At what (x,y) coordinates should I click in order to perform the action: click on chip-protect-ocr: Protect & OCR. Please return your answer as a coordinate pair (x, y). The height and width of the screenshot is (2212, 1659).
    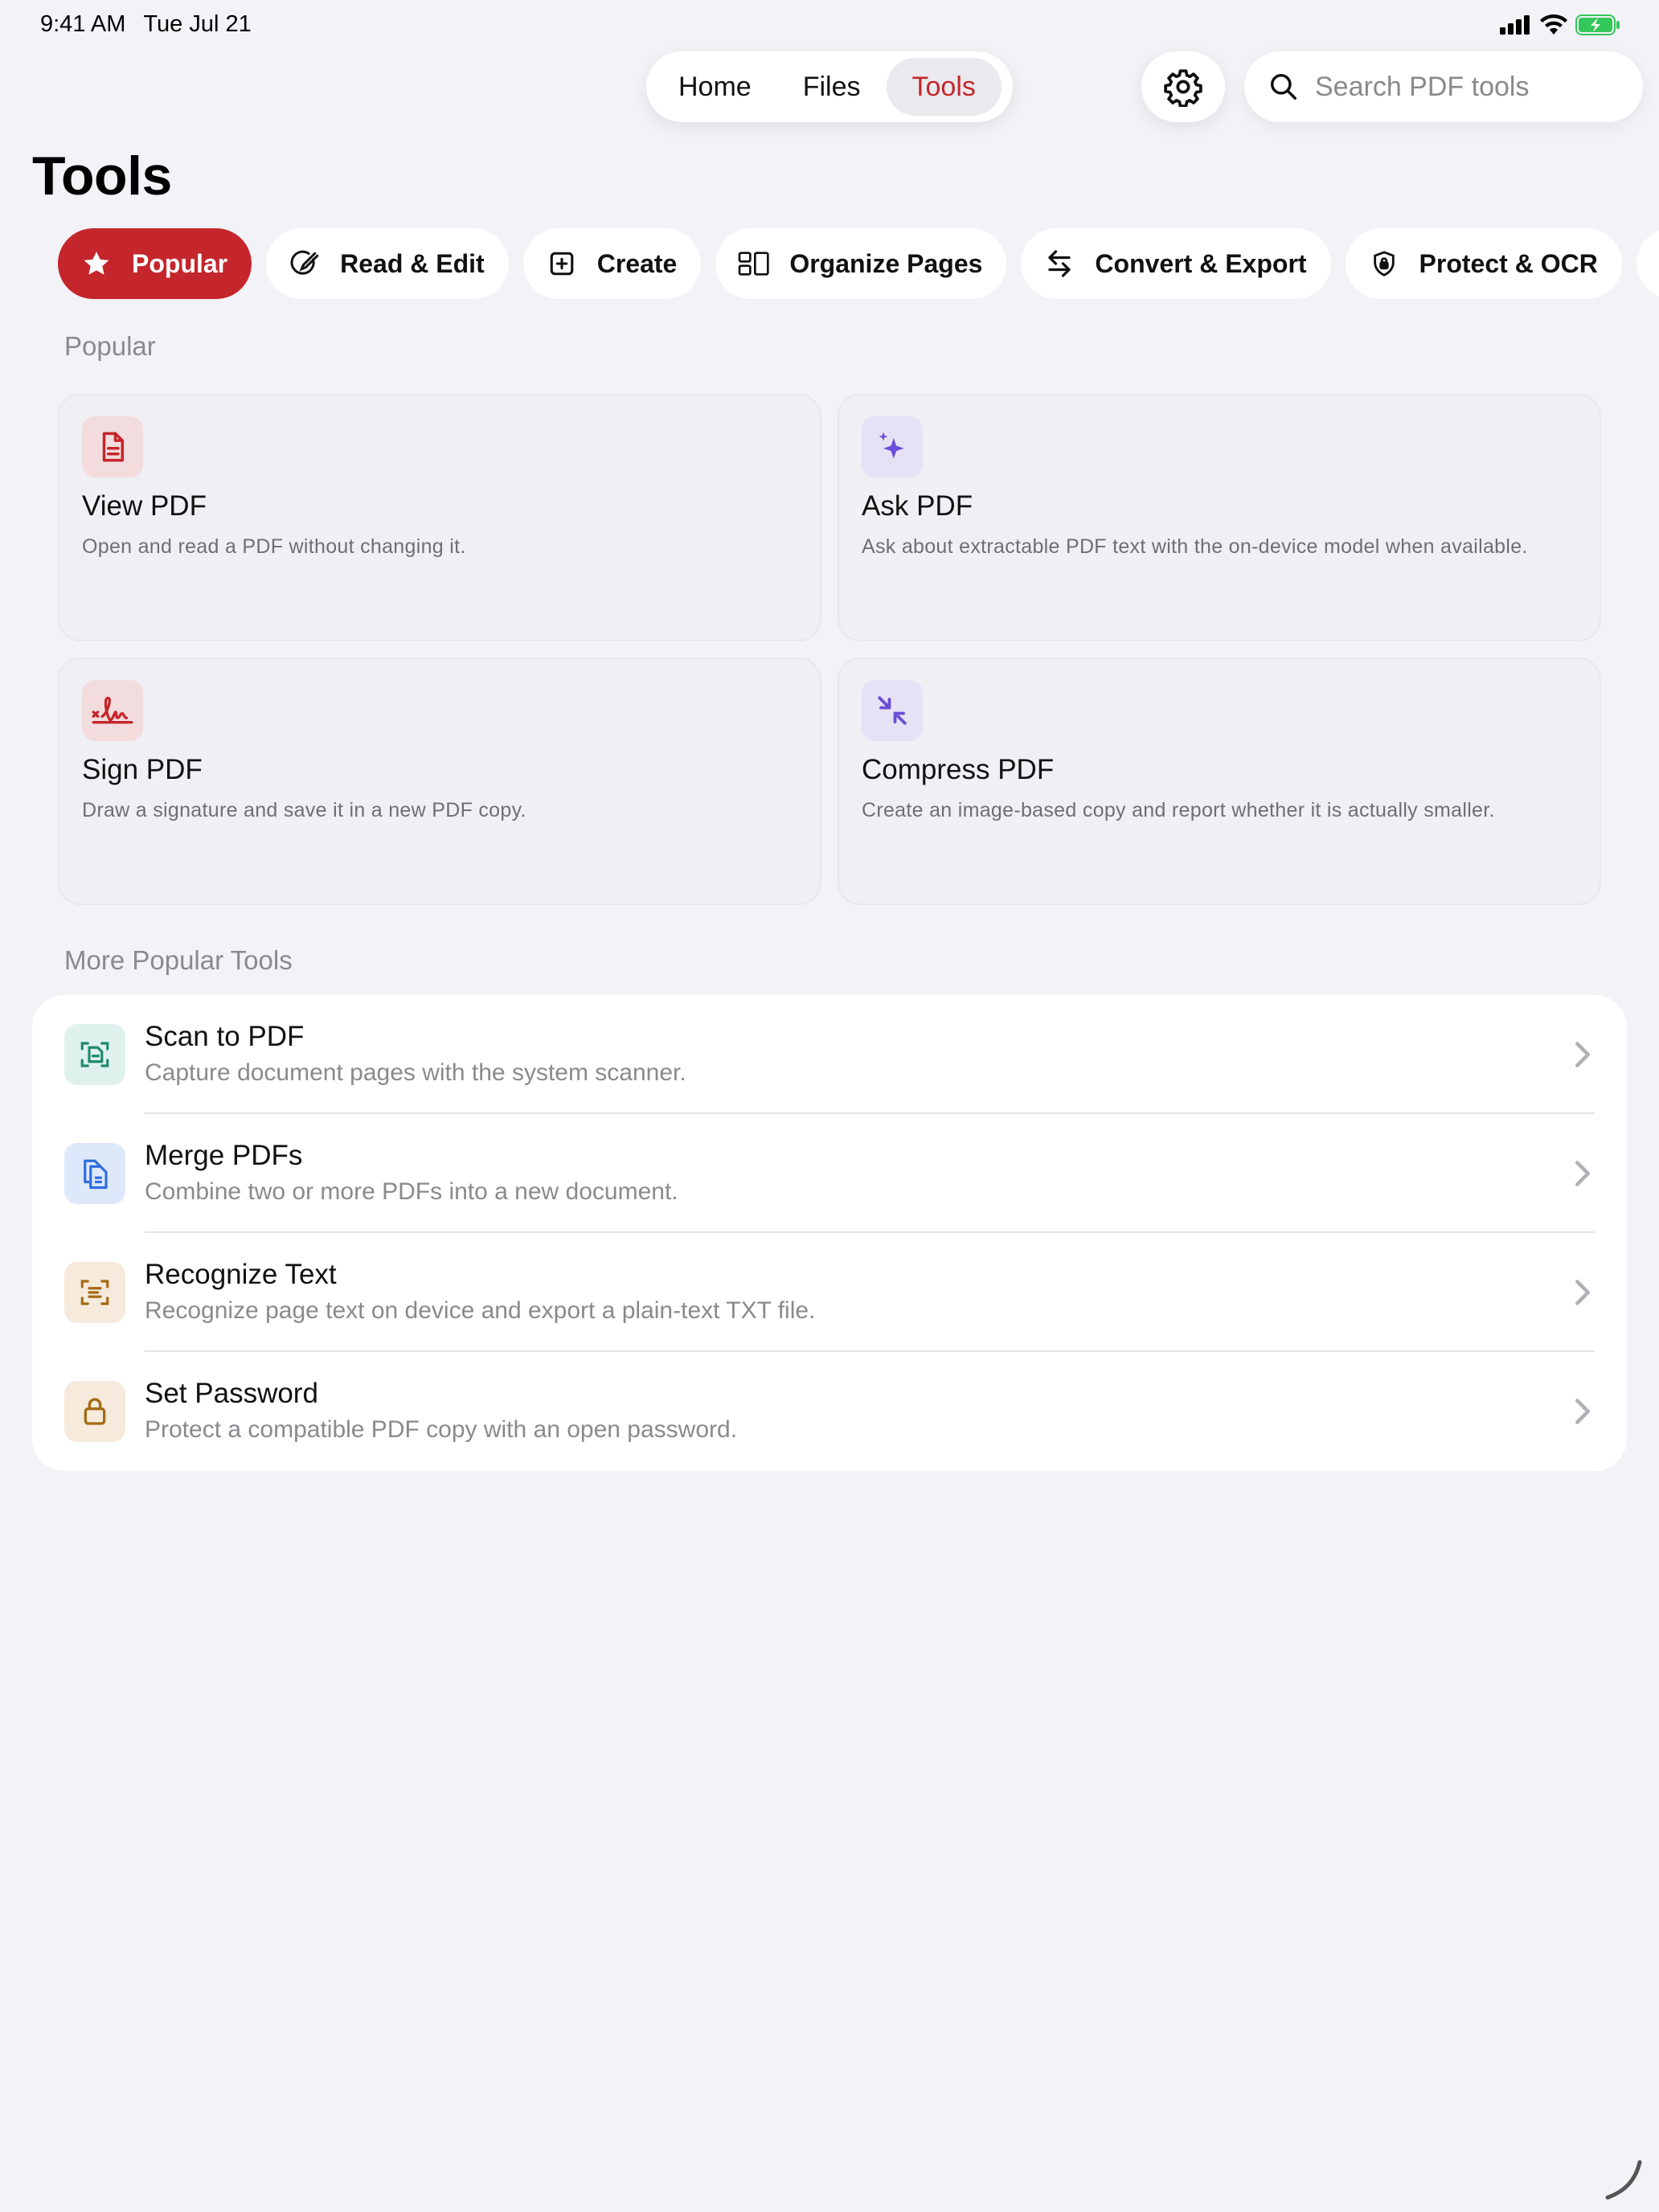
    Looking at the image, I should click on (1483, 263).